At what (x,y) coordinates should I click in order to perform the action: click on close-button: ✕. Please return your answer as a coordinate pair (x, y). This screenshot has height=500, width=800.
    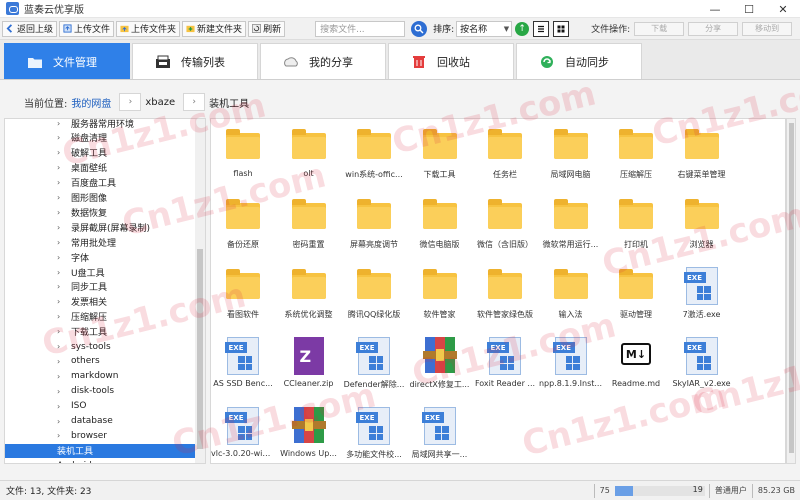
    Looking at the image, I should click on (783, 9).